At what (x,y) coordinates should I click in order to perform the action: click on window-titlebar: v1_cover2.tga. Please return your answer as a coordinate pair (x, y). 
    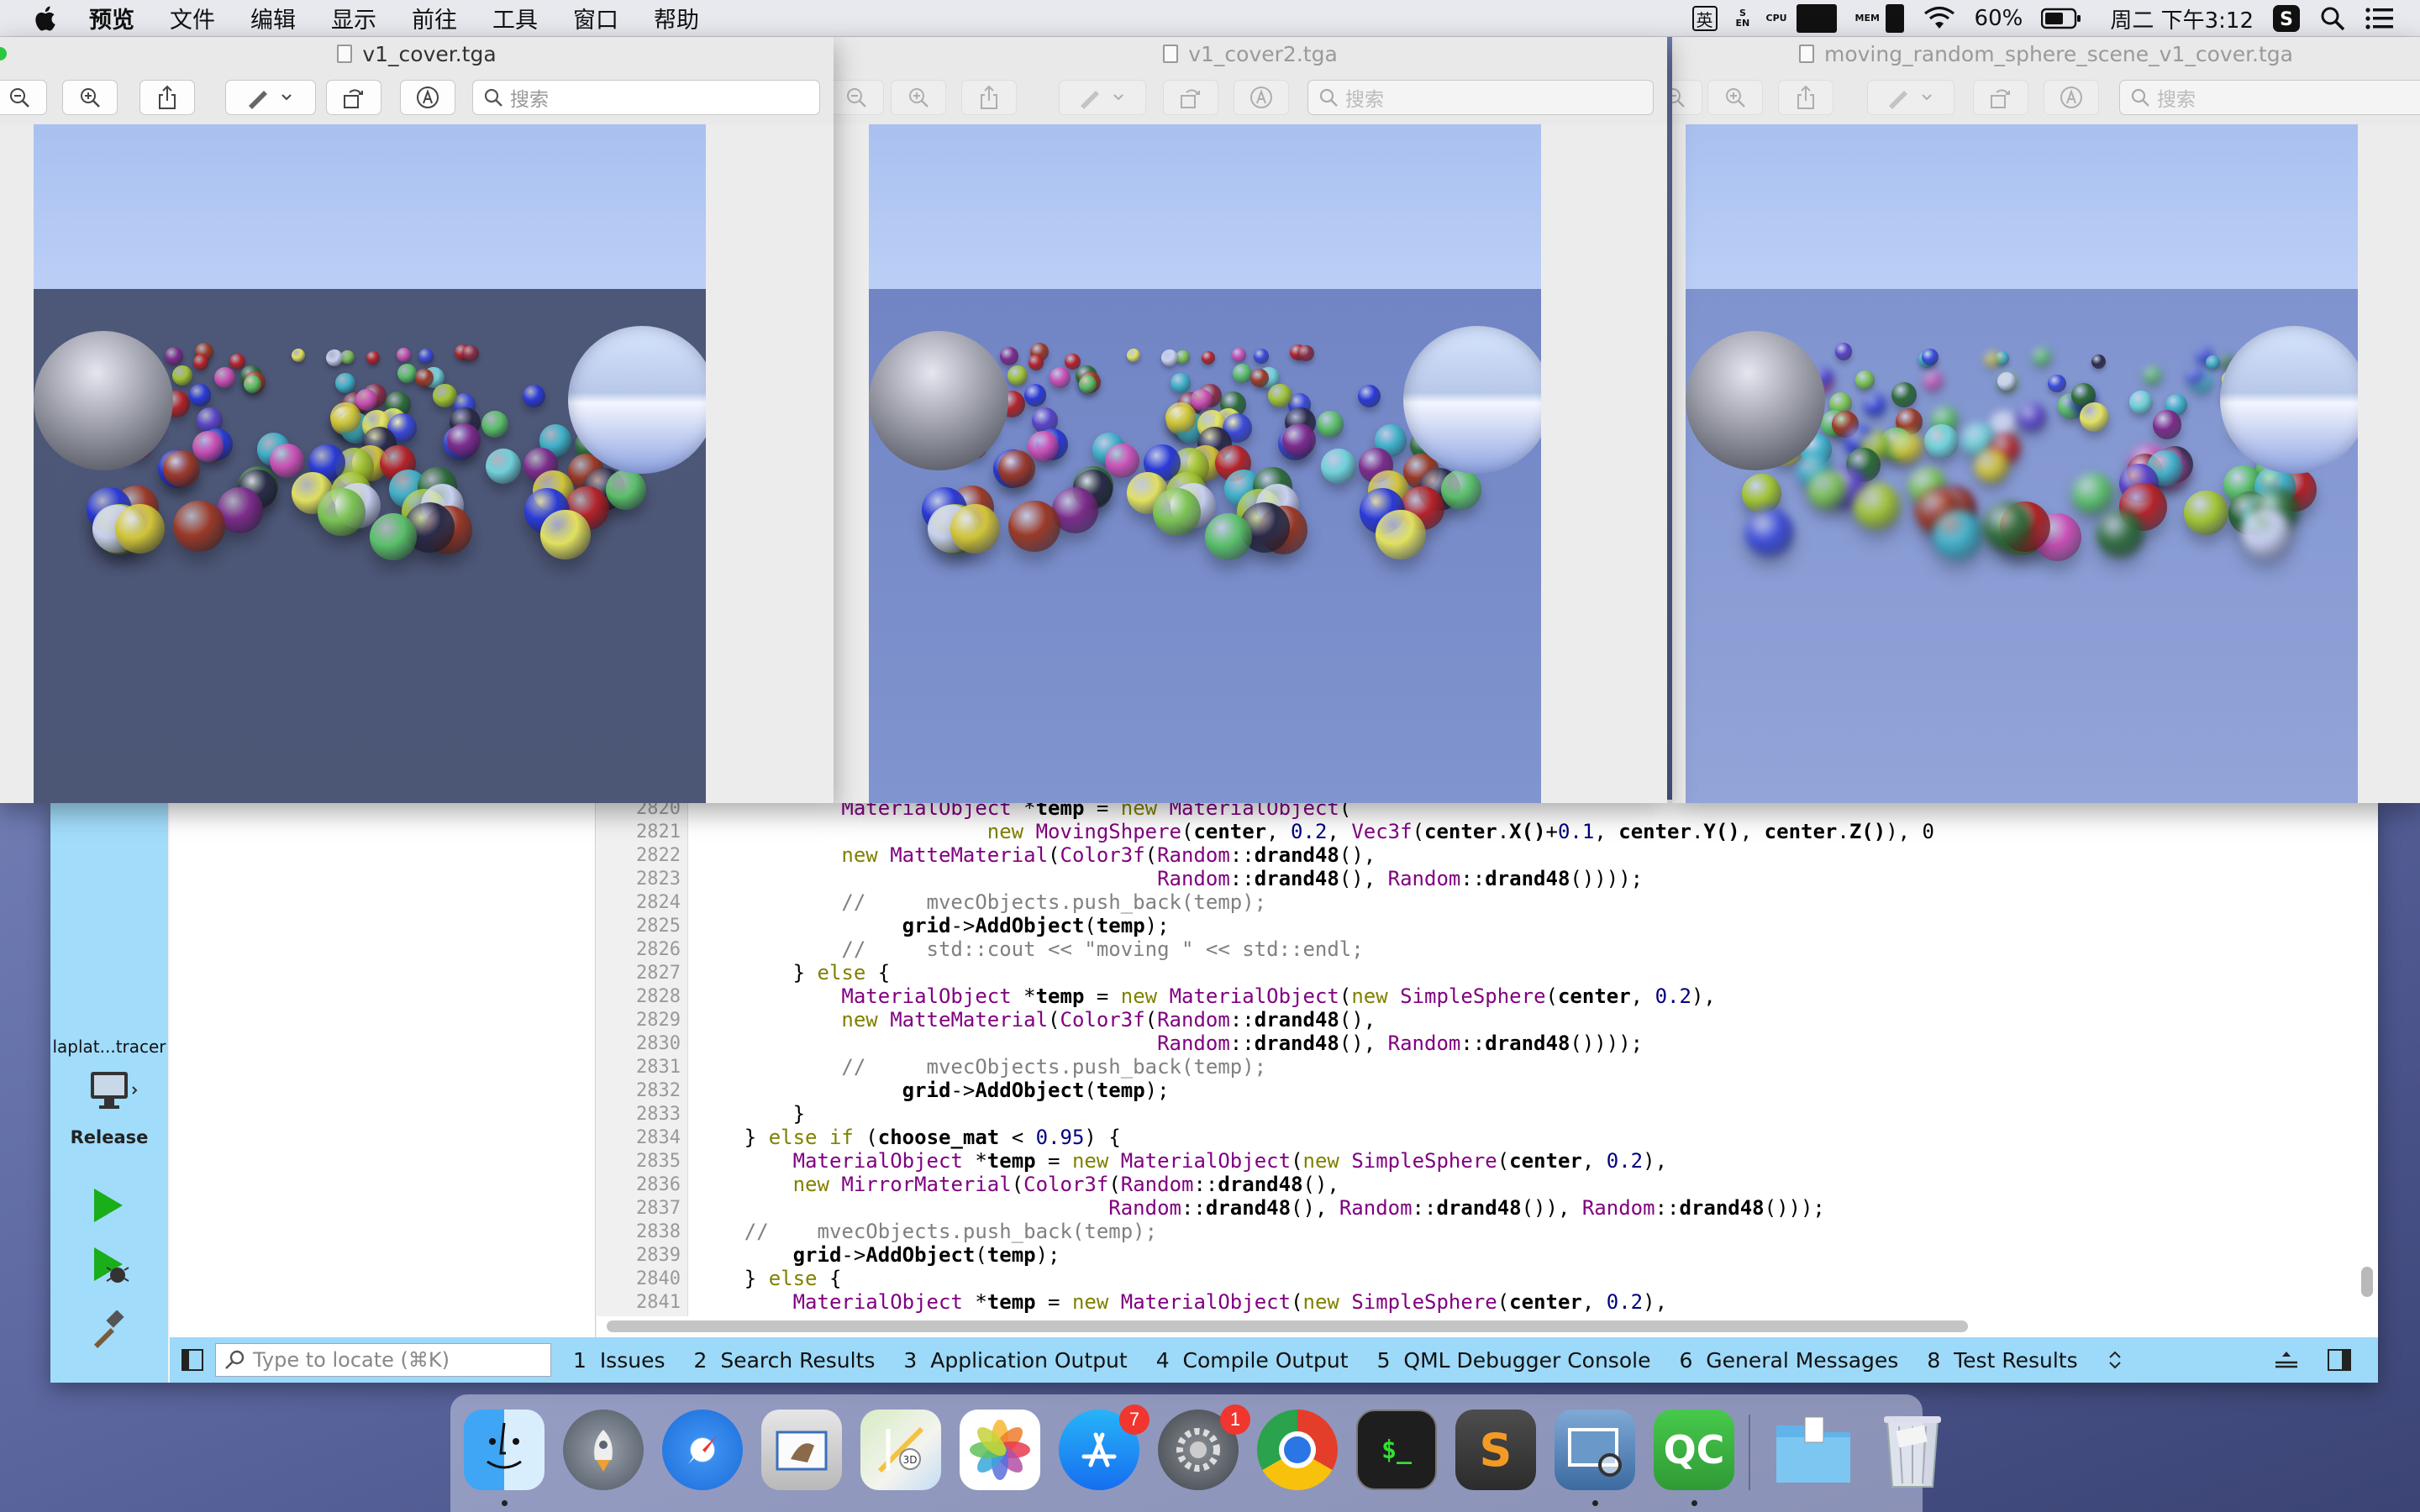
    Looking at the image, I should click on (1251, 54).